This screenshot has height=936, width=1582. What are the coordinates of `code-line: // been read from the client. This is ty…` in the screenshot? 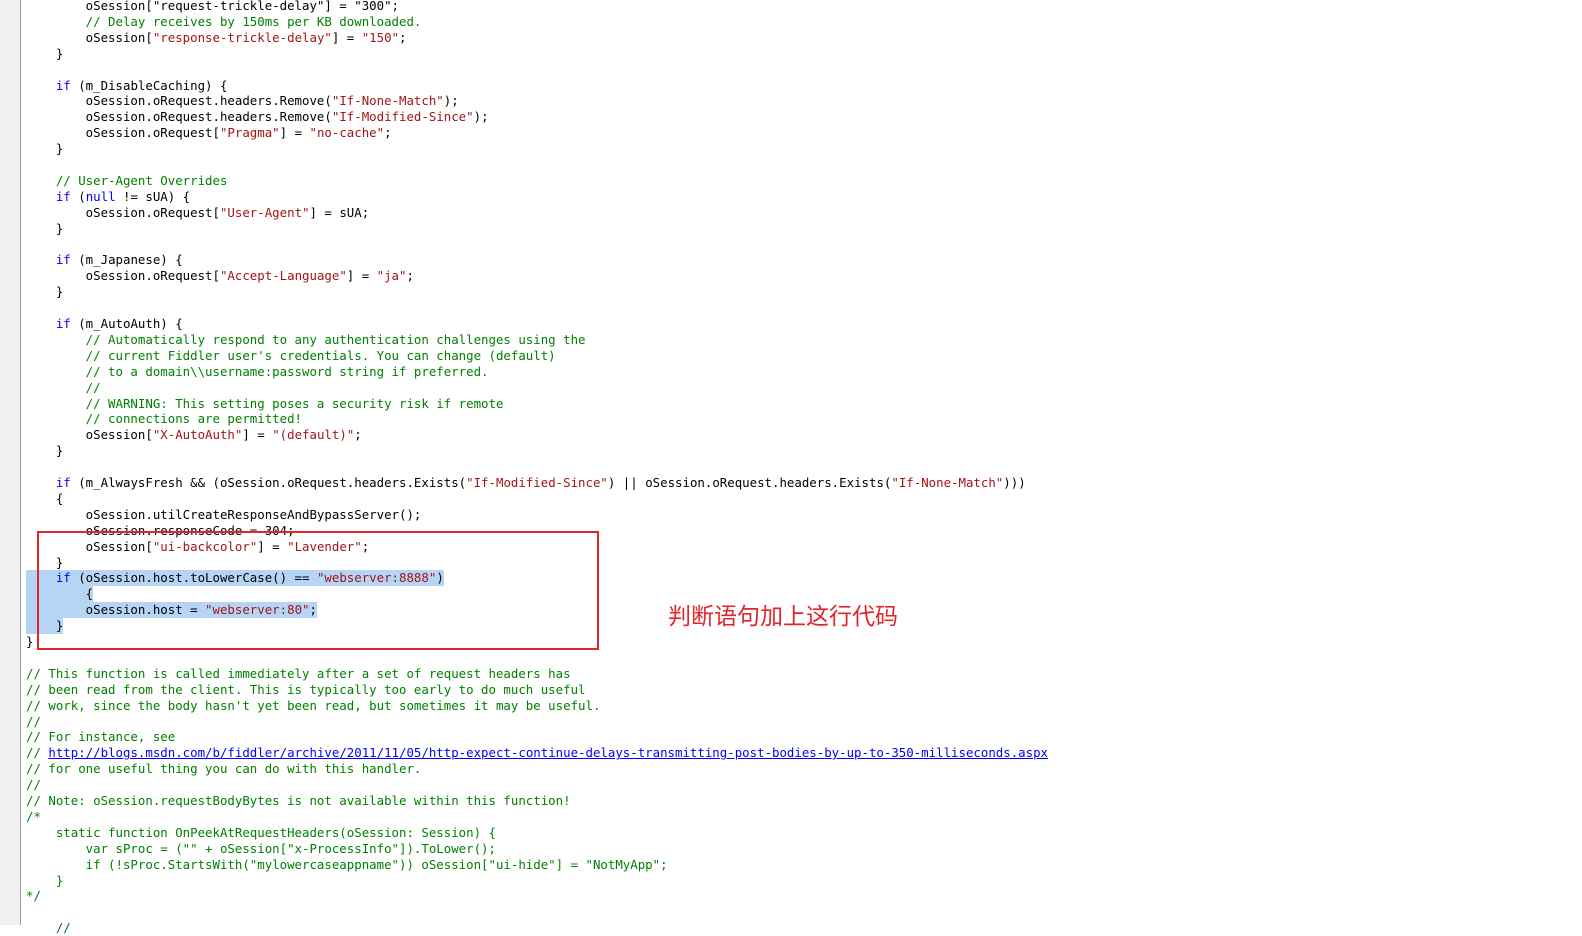 It's located at (306, 690).